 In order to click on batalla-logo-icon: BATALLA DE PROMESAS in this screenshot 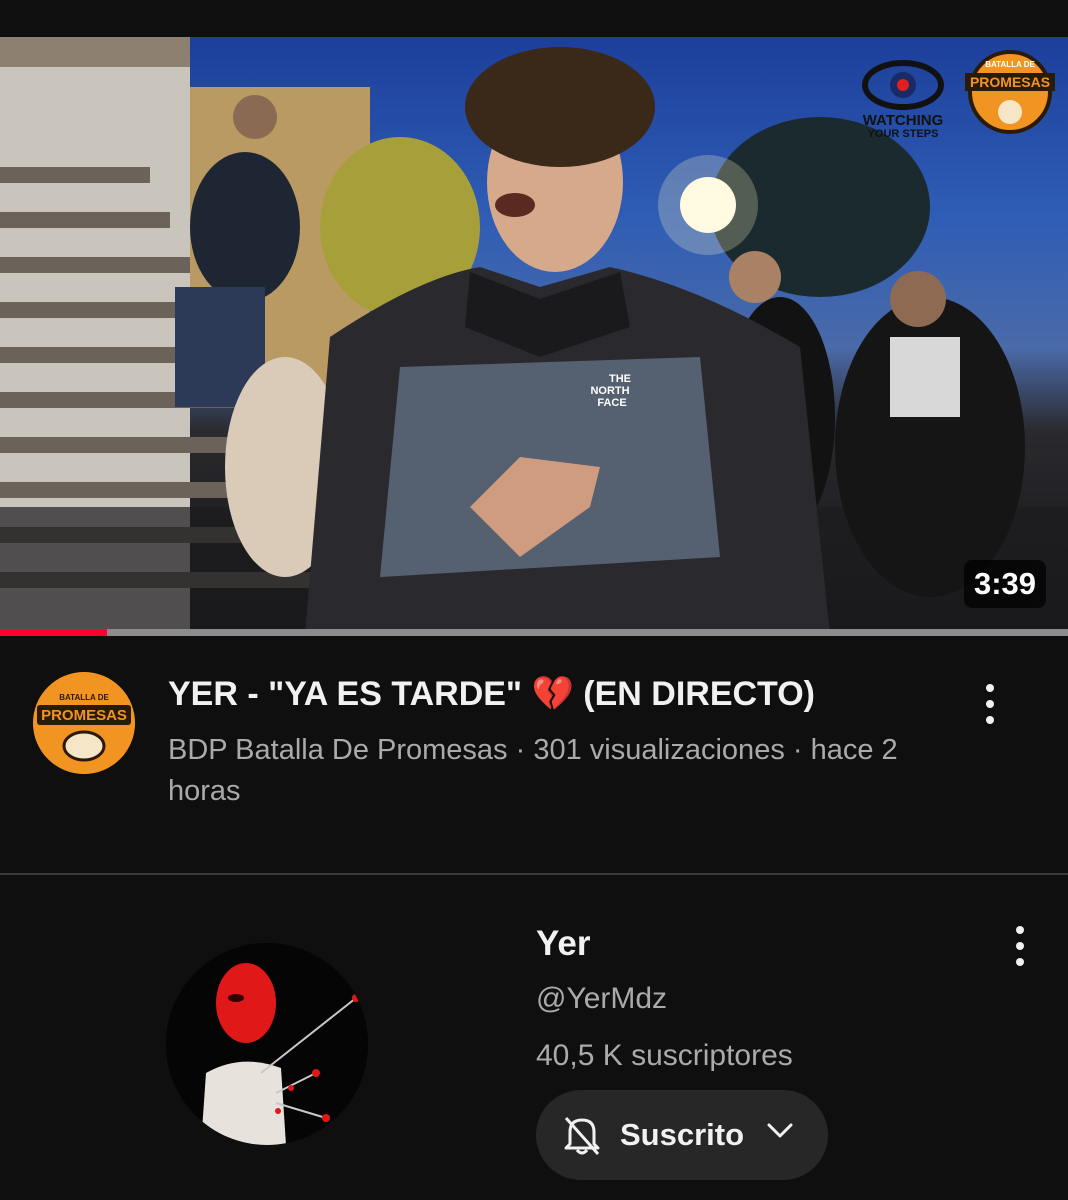, I will do `click(84, 723)`.